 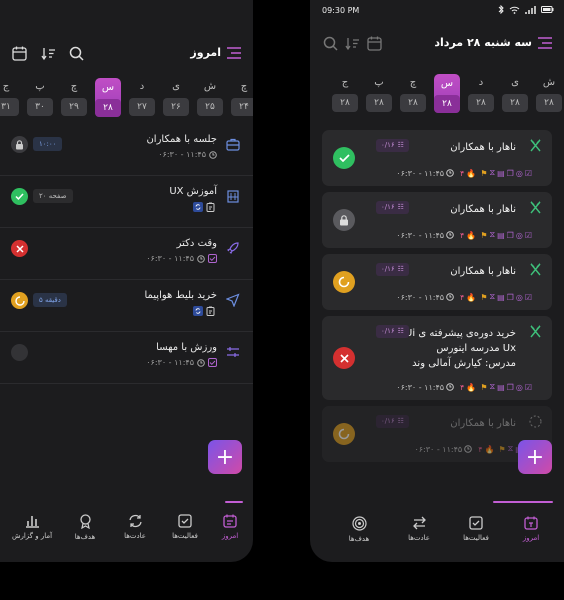 What do you see at coordinates (519, 387) in the screenshot?
I see `target-icon: ◎` at bounding box center [519, 387].